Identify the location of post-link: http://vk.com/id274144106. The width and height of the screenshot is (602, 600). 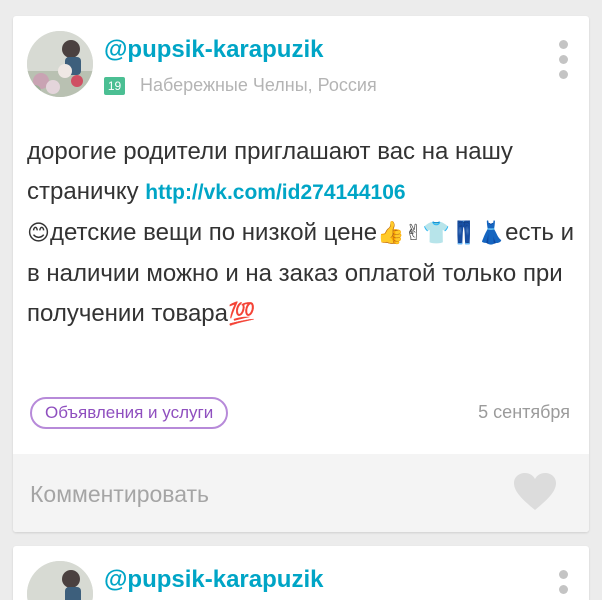
(275, 192).